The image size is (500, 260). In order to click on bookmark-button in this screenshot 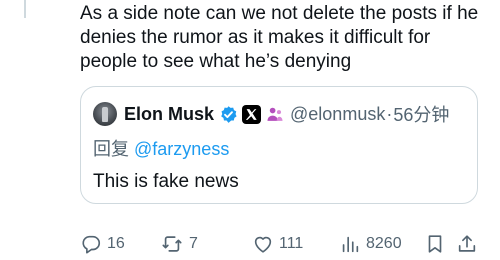, I will do `click(435, 244)`.